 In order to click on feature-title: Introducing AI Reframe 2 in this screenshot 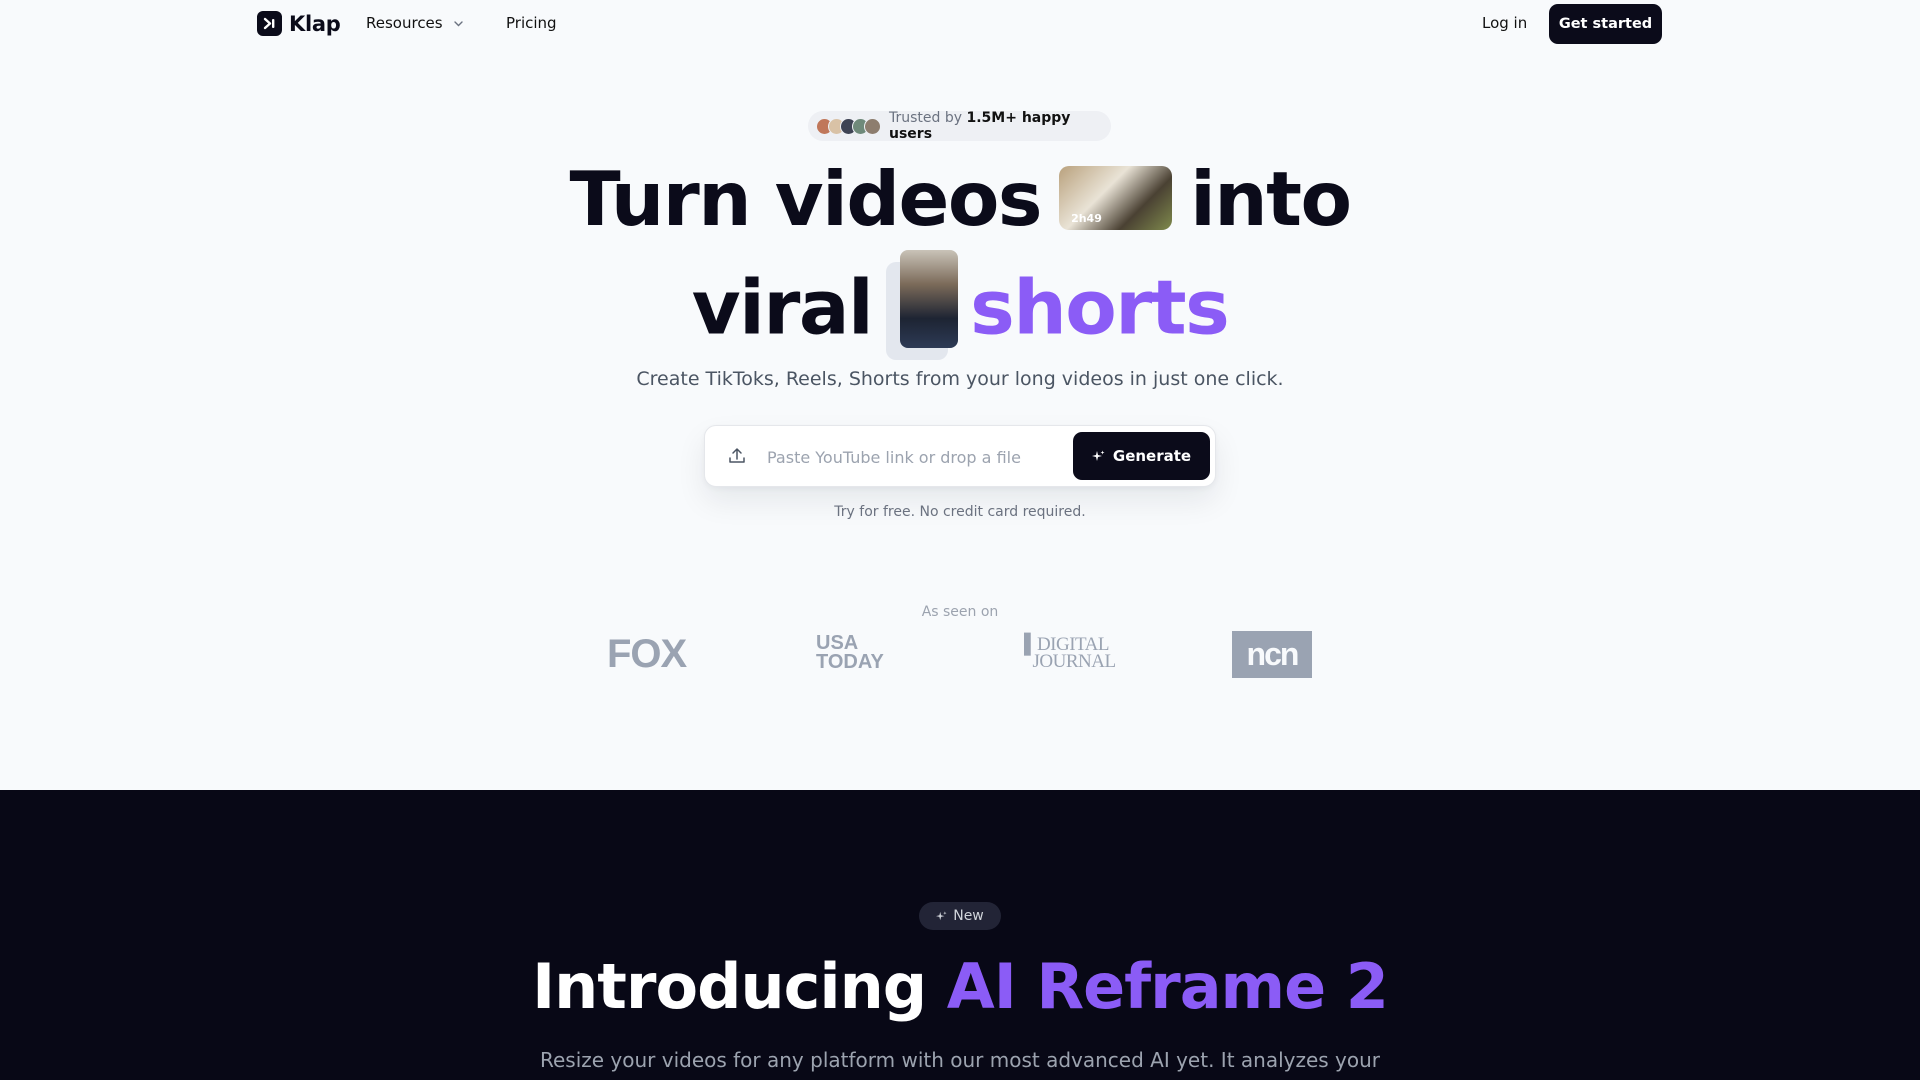, I will do `click(960, 986)`.